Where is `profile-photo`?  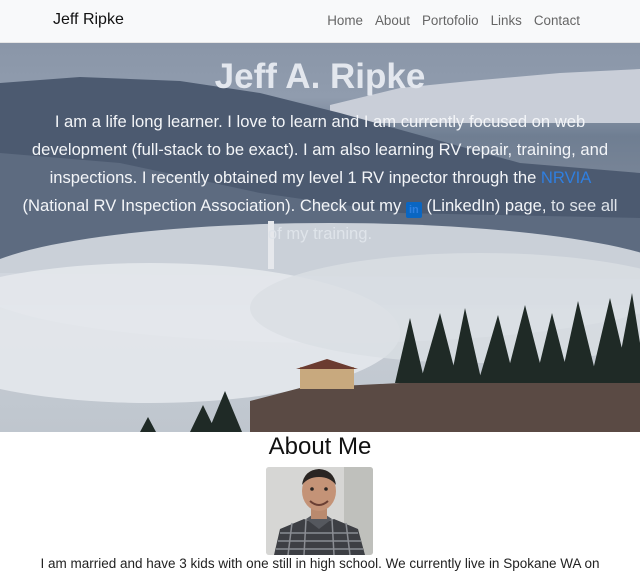 profile-photo is located at coordinates (319, 511).